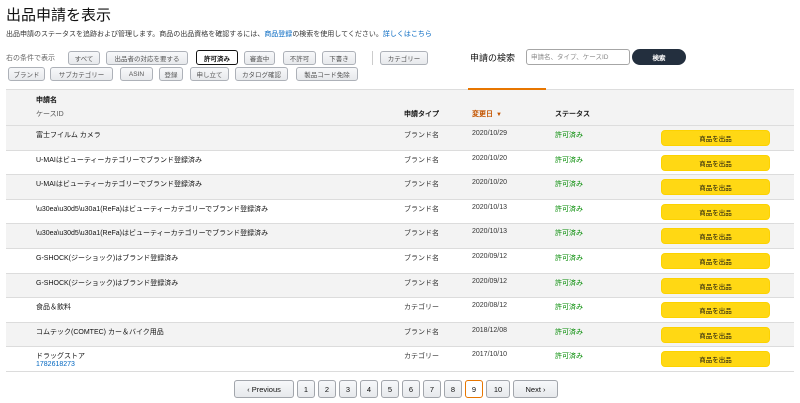  Describe the element at coordinates (490, 306) in the screenshot. I see `modified-date: 2020/08/12` at that location.